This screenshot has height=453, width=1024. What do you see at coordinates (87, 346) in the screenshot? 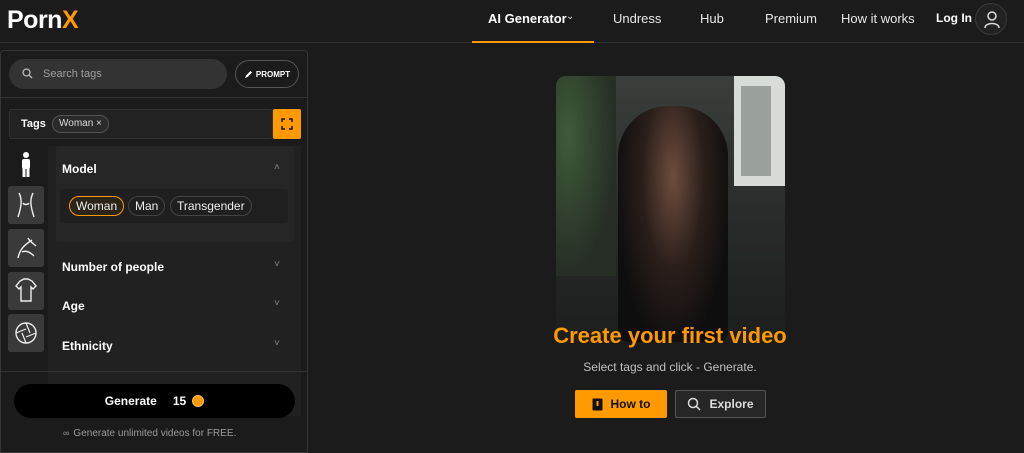
I see `section-ethnicity: Ethnicity` at bounding box center [87, 346].